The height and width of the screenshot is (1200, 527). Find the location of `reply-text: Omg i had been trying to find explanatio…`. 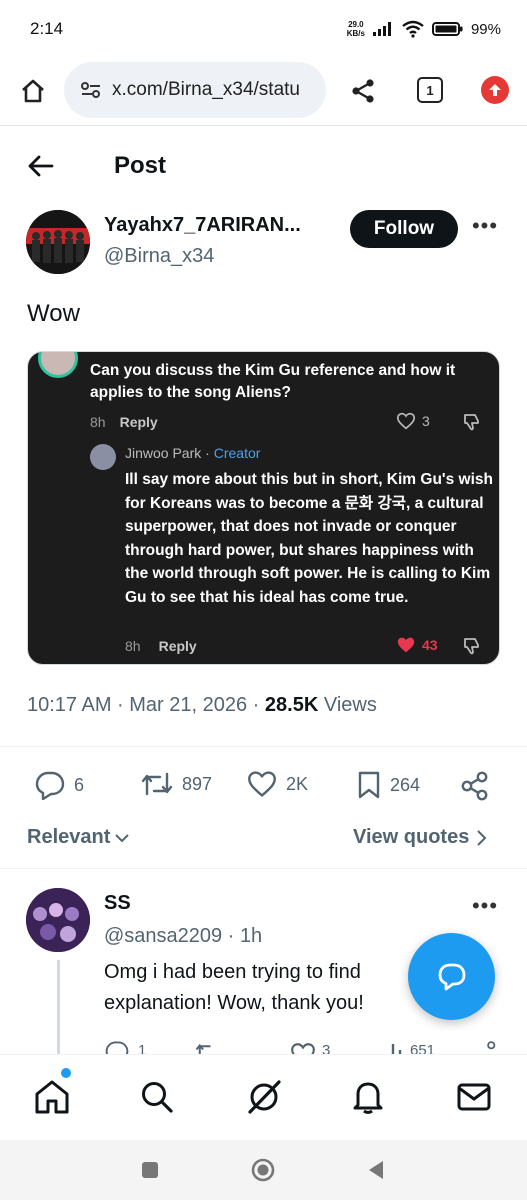

reply-text: Omg i had been trying to find explanatio… is located at coordinates (234, 987).